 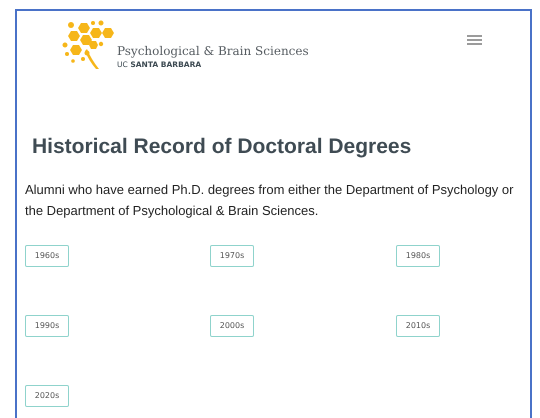 What do you see at coordinates (418, 255) in the screenshot?
I see `decade-button: 1980s` at bounding box center [418, 255].